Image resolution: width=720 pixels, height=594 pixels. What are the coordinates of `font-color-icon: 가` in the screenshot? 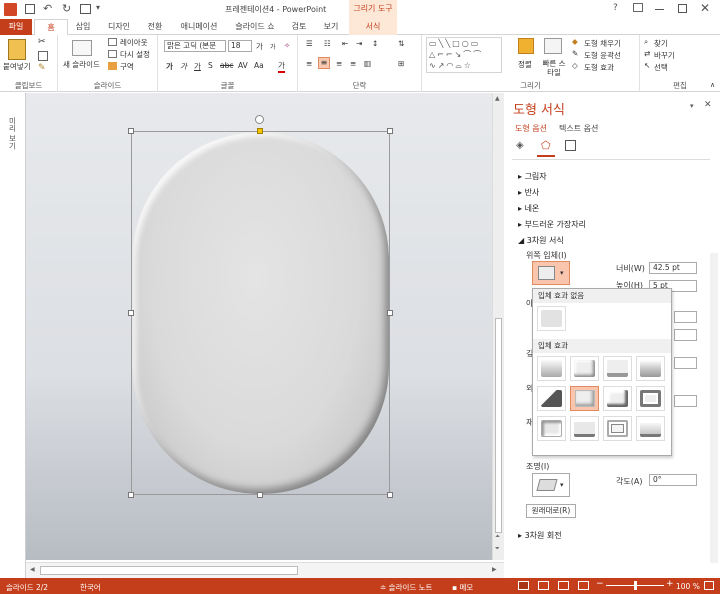 It's located at (281, 66).